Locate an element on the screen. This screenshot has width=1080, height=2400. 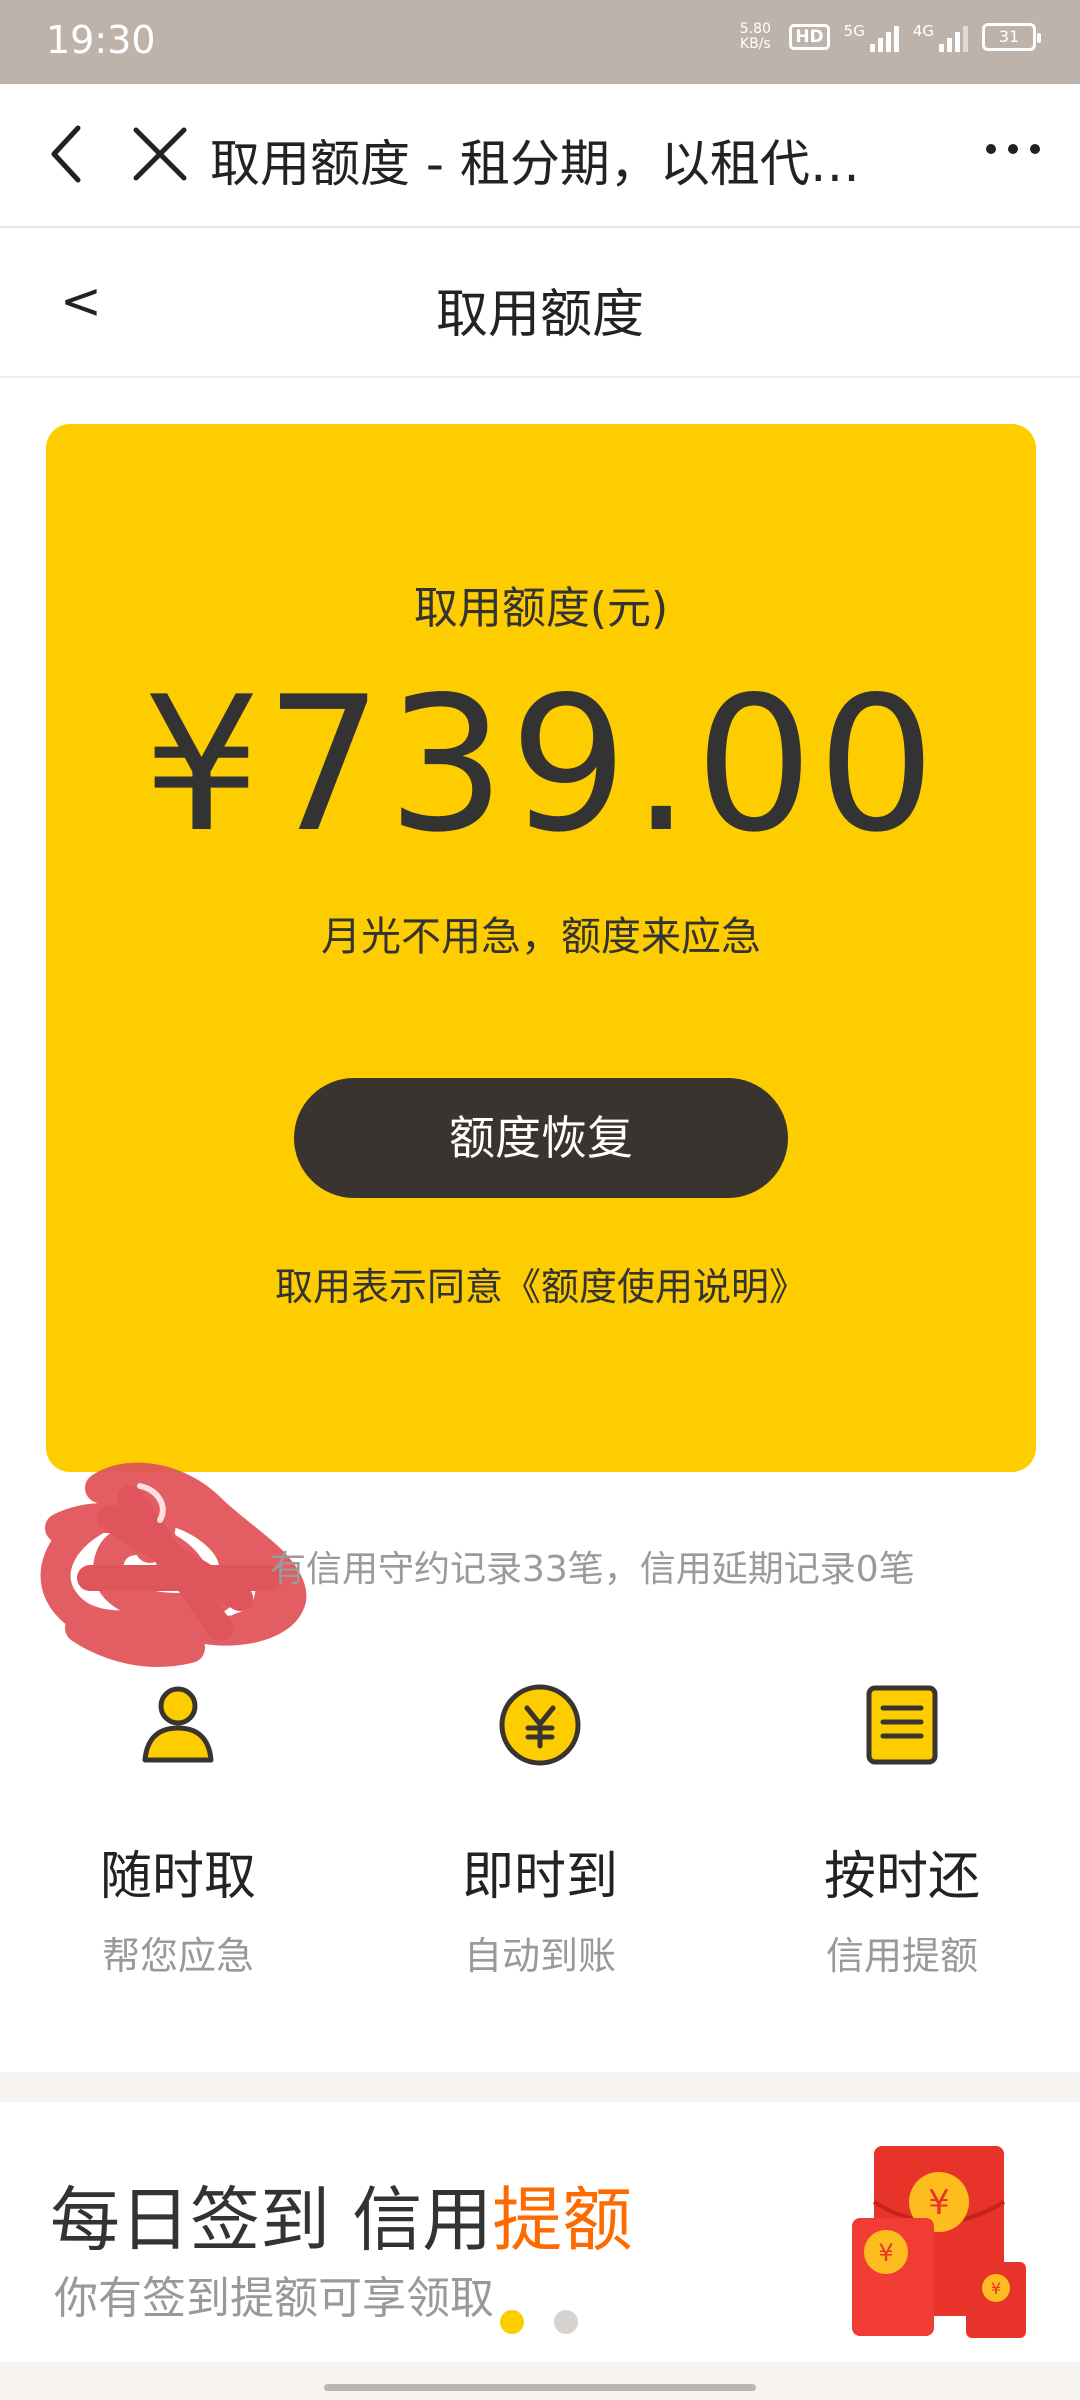
feature-ontime: 按时还 信用提额 is located at coordinates (902, 1830).